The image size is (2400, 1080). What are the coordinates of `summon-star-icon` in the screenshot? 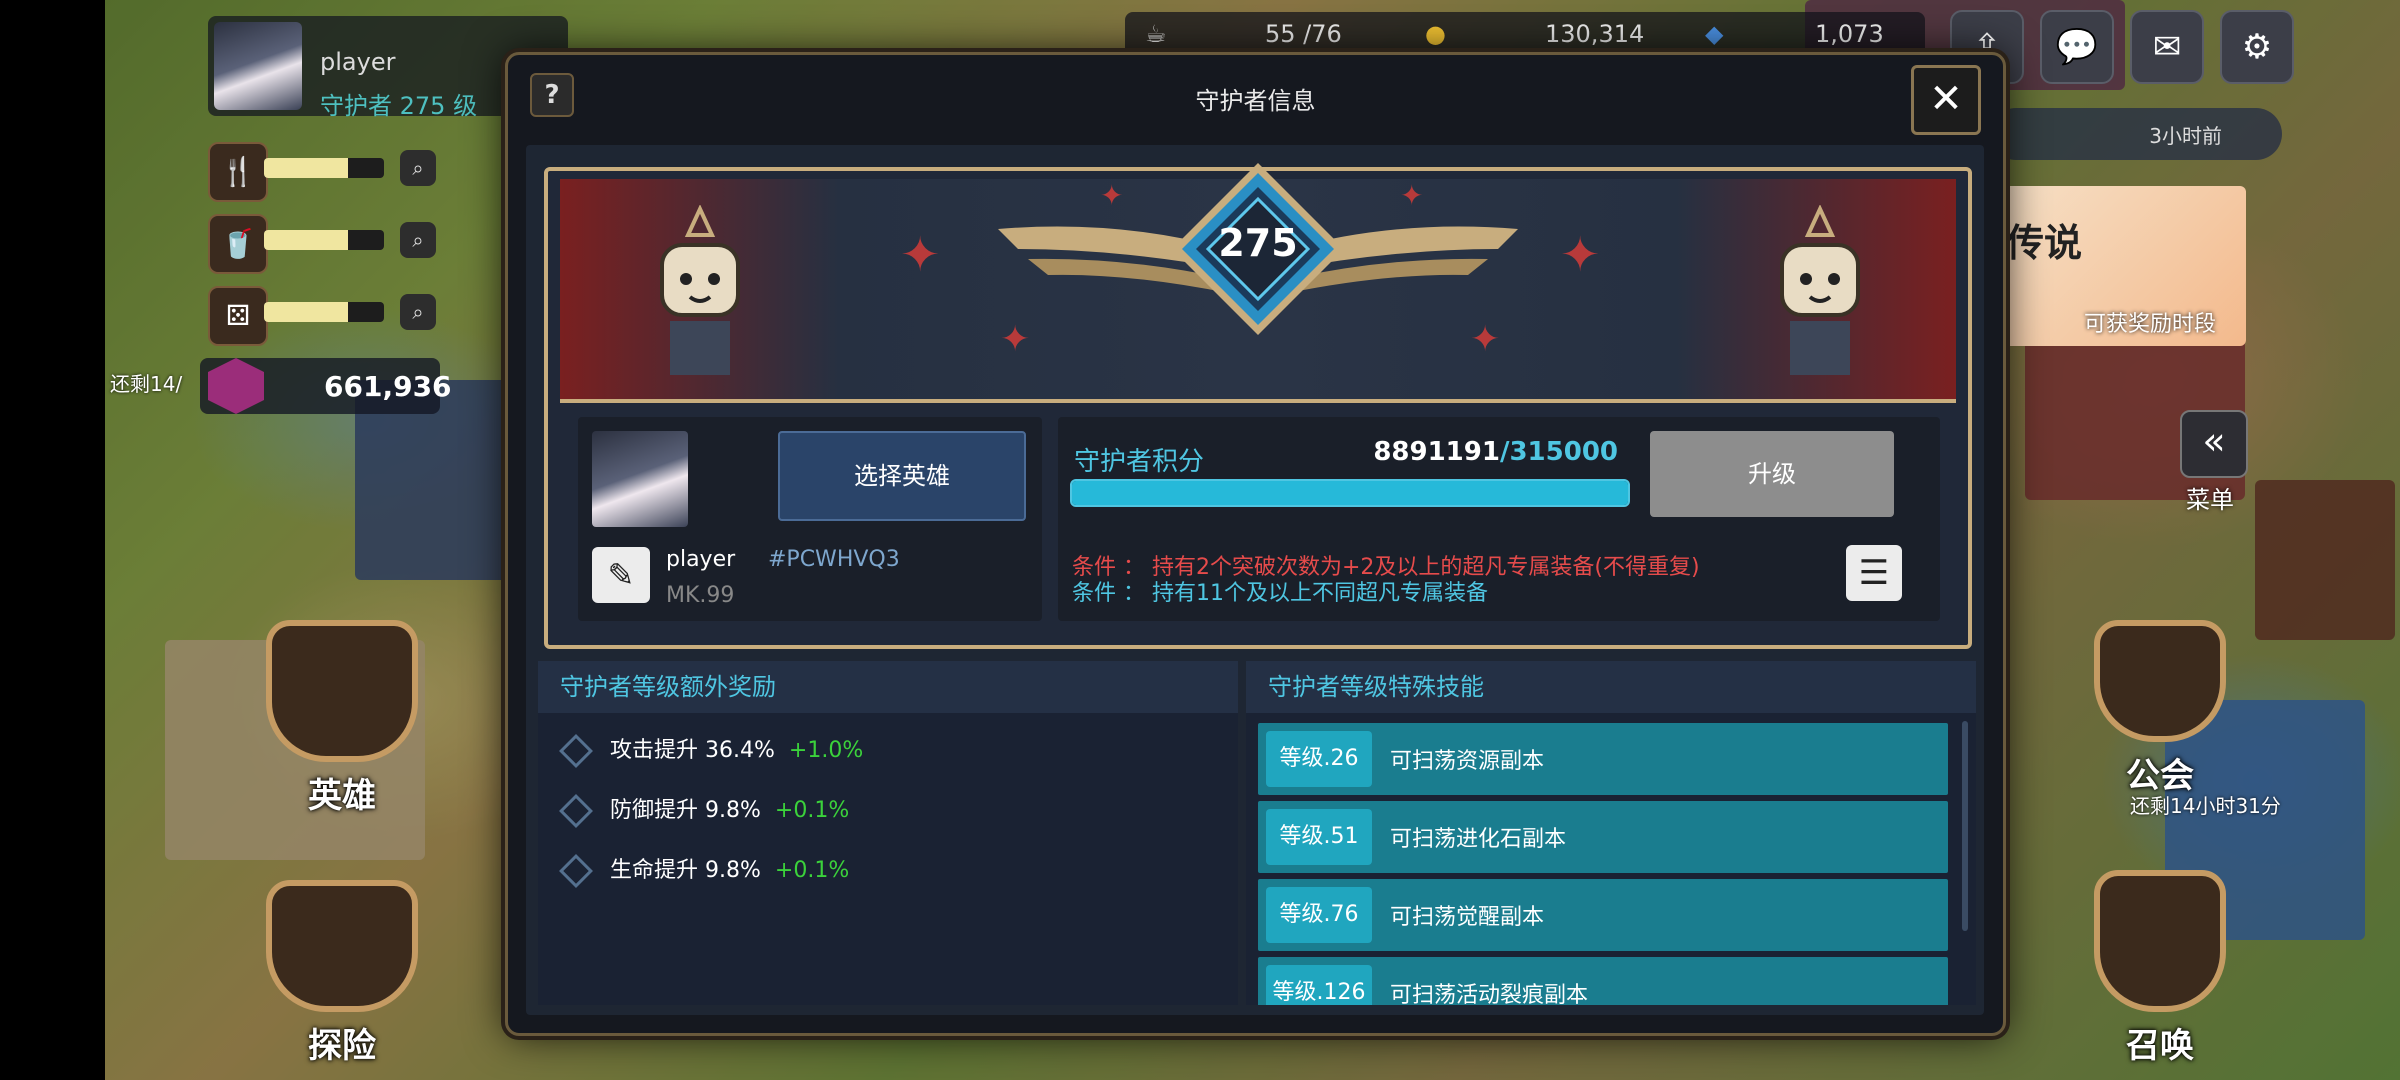 It's located at (2160, 941).